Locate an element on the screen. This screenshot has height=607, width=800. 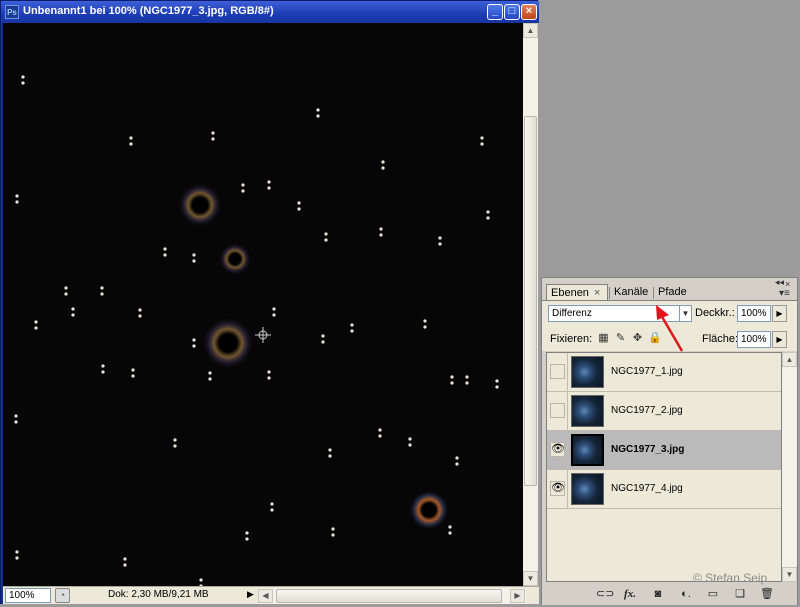
opacity-slider-arrow-icon: ▶ is located at coordinates (779, 313).